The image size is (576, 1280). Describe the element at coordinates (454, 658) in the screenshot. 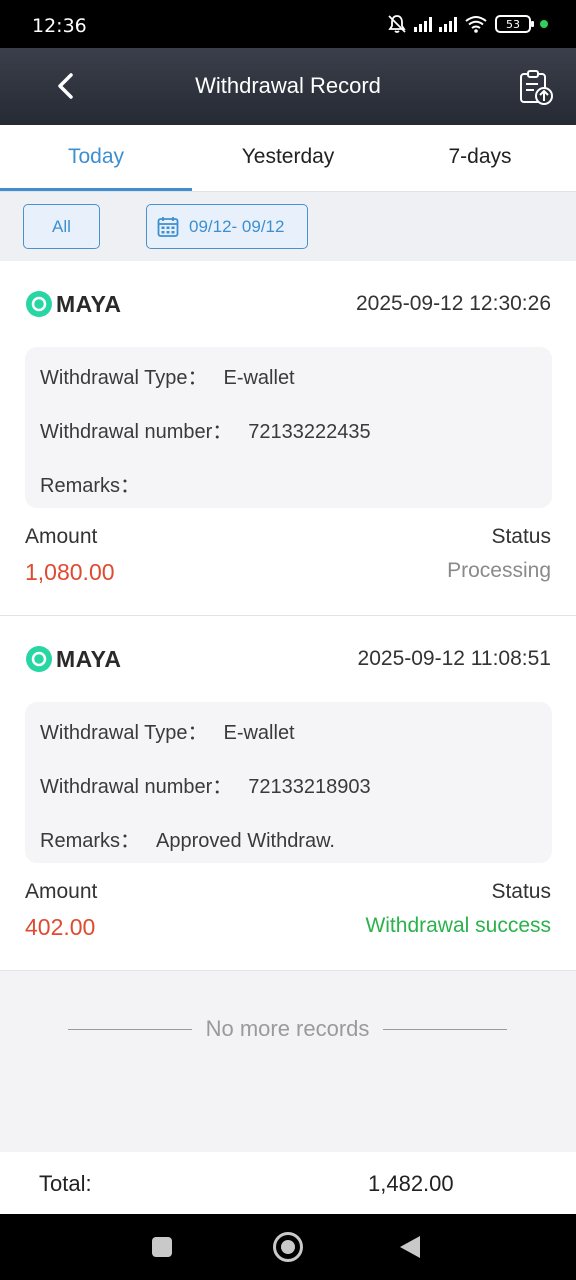

I see `record-datetime: 2025-09-12 11:08:51` at that location.